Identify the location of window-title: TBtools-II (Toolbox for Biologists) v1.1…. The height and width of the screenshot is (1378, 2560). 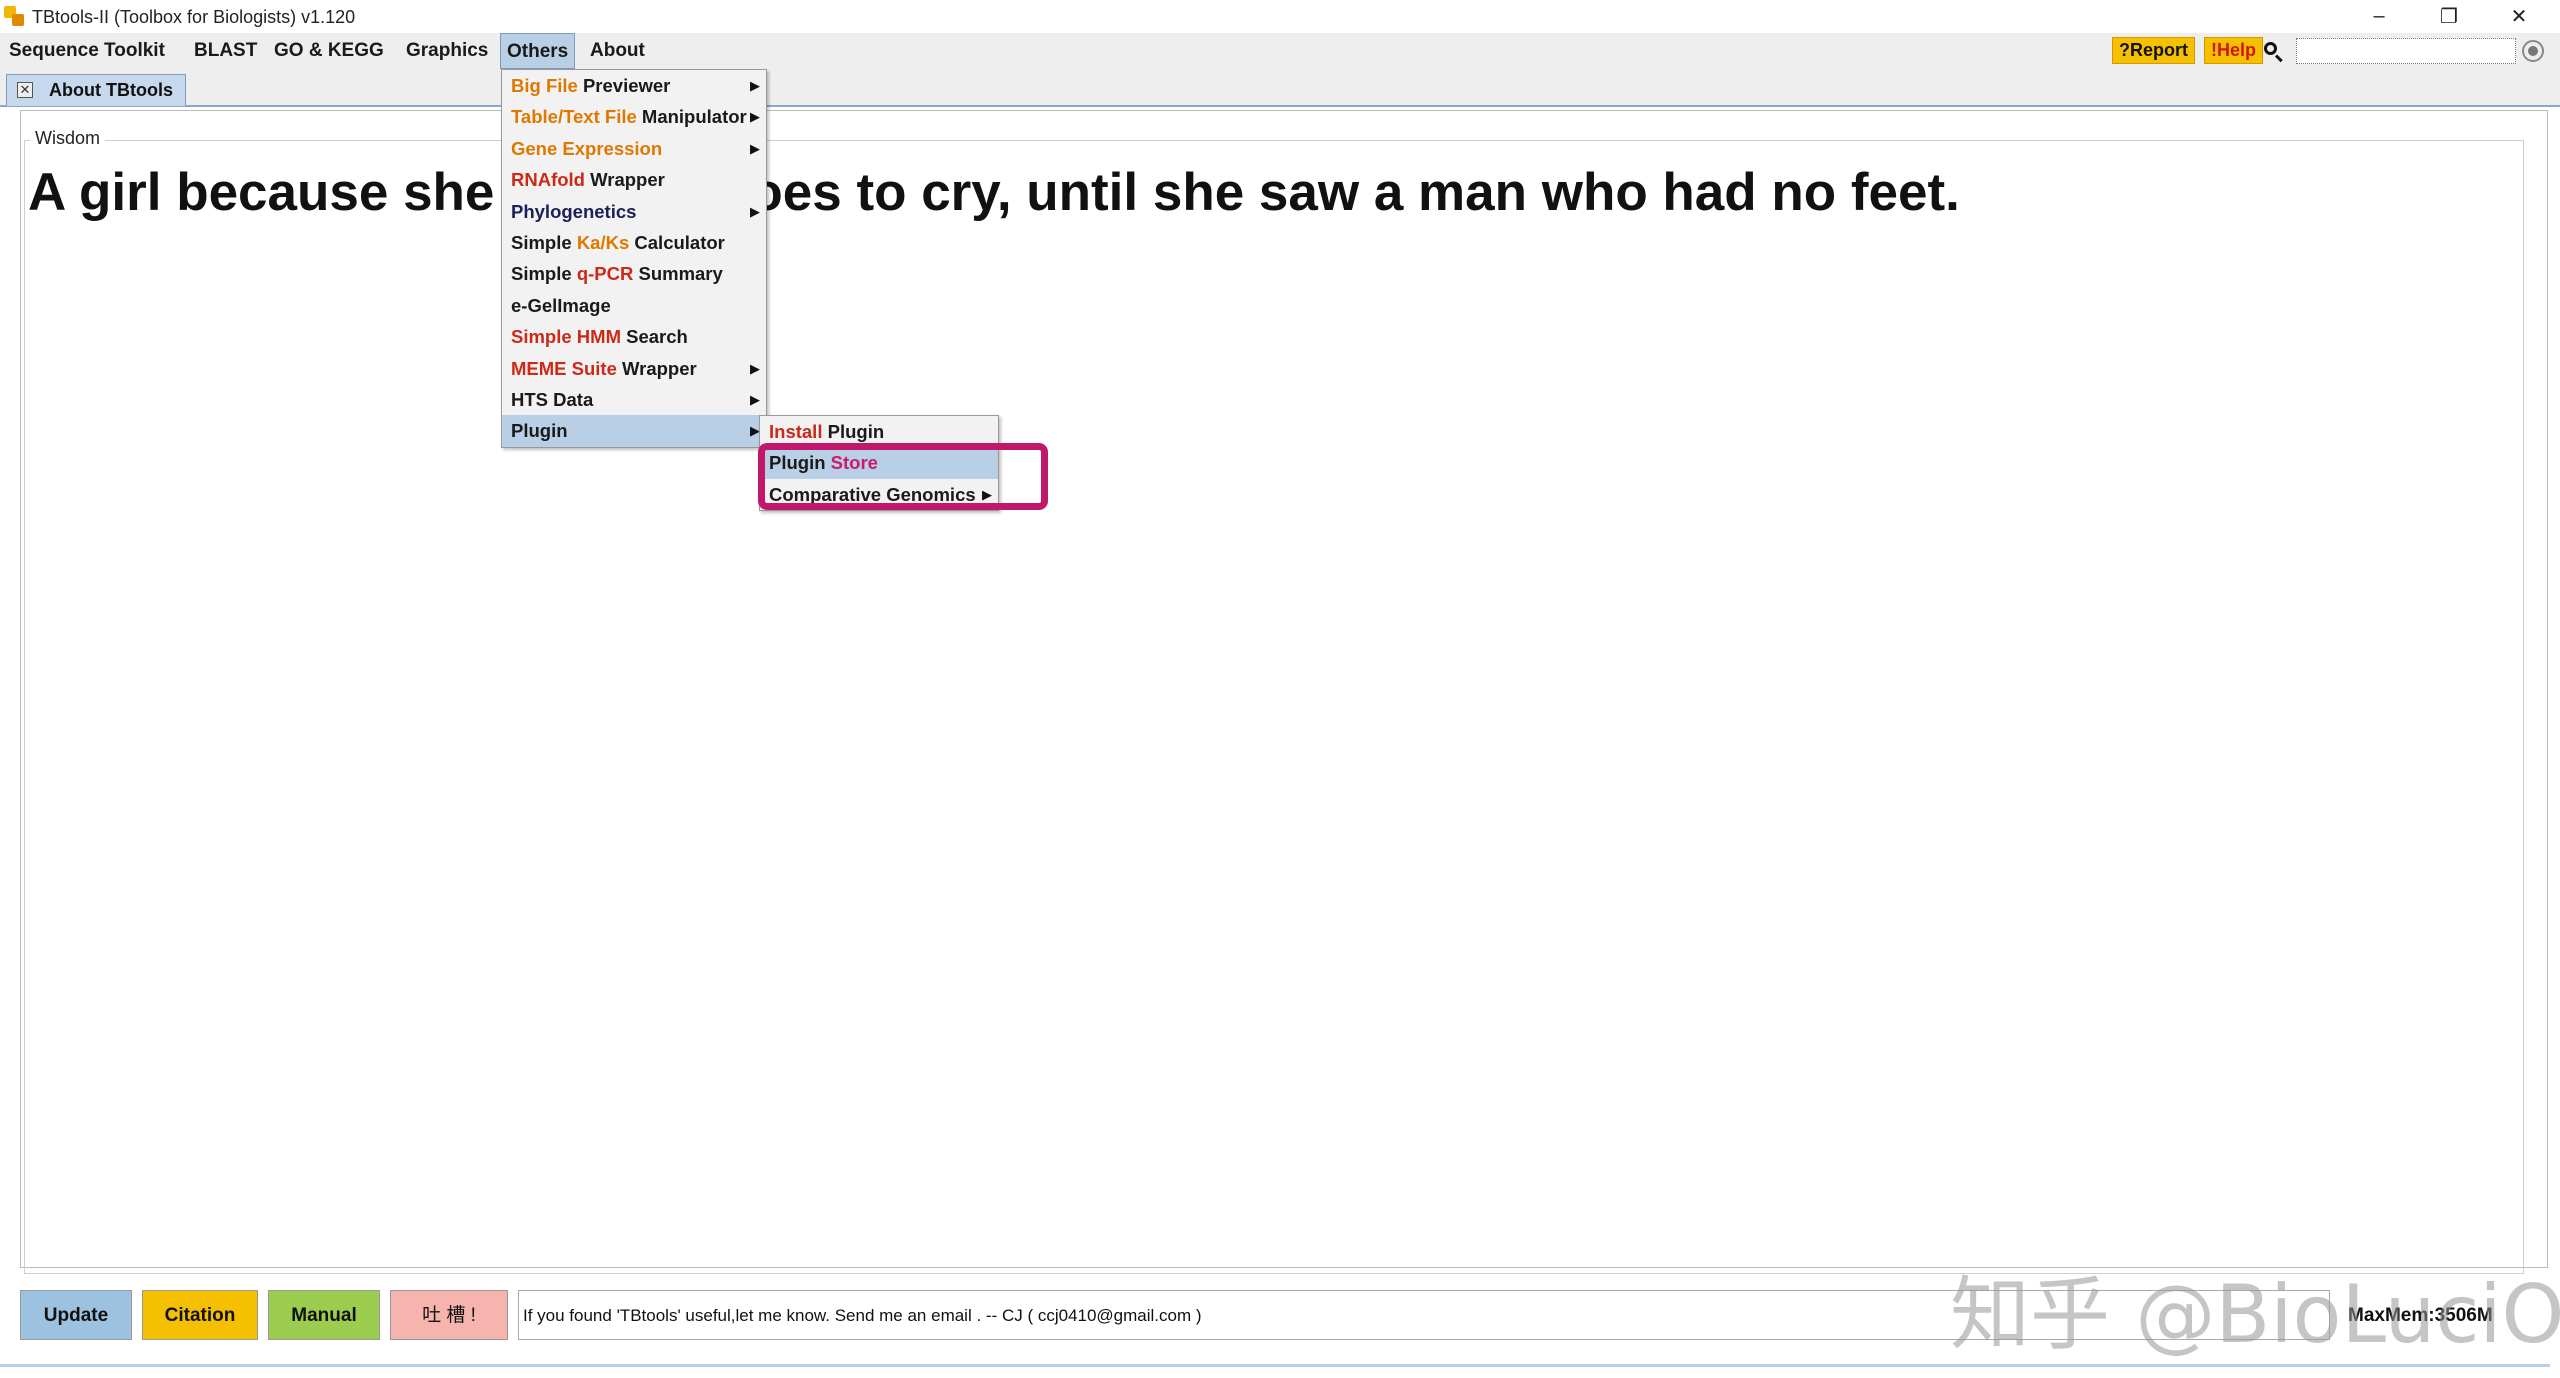
(194, 17).